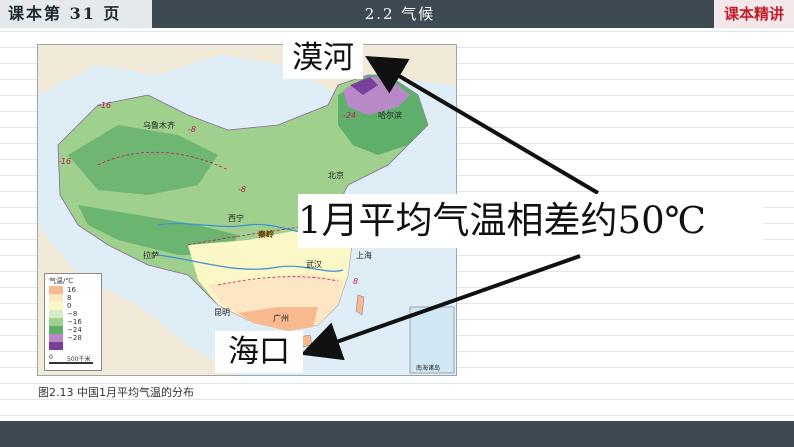 Image resolution: width=794 pixels, height=447 pixels. What do you see at coordinates (397, 434) in the screenshot?
I see `footer-bar` at bounding box center [397, 434].